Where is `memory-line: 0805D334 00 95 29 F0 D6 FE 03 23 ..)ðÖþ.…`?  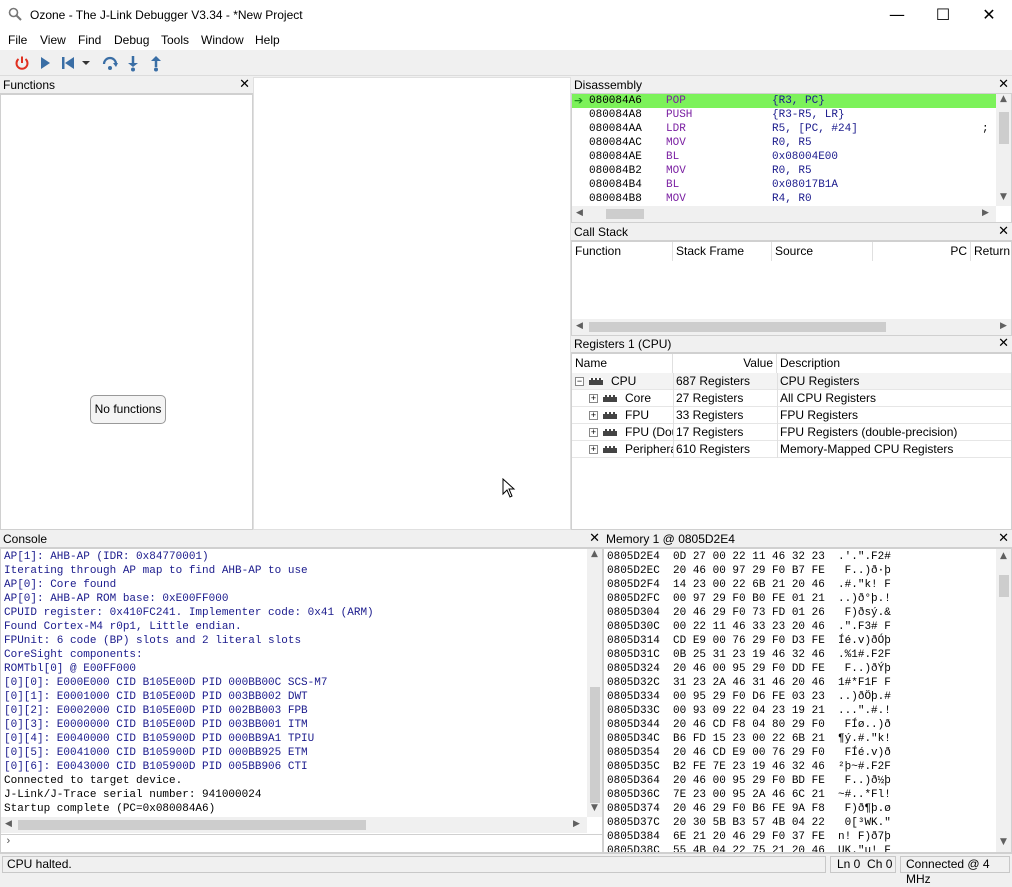
memory-line: 0805D334 00 95 29 F0 D6 FE 03 23 ..)ðÖþ.… is located at coordinates (749, 697).